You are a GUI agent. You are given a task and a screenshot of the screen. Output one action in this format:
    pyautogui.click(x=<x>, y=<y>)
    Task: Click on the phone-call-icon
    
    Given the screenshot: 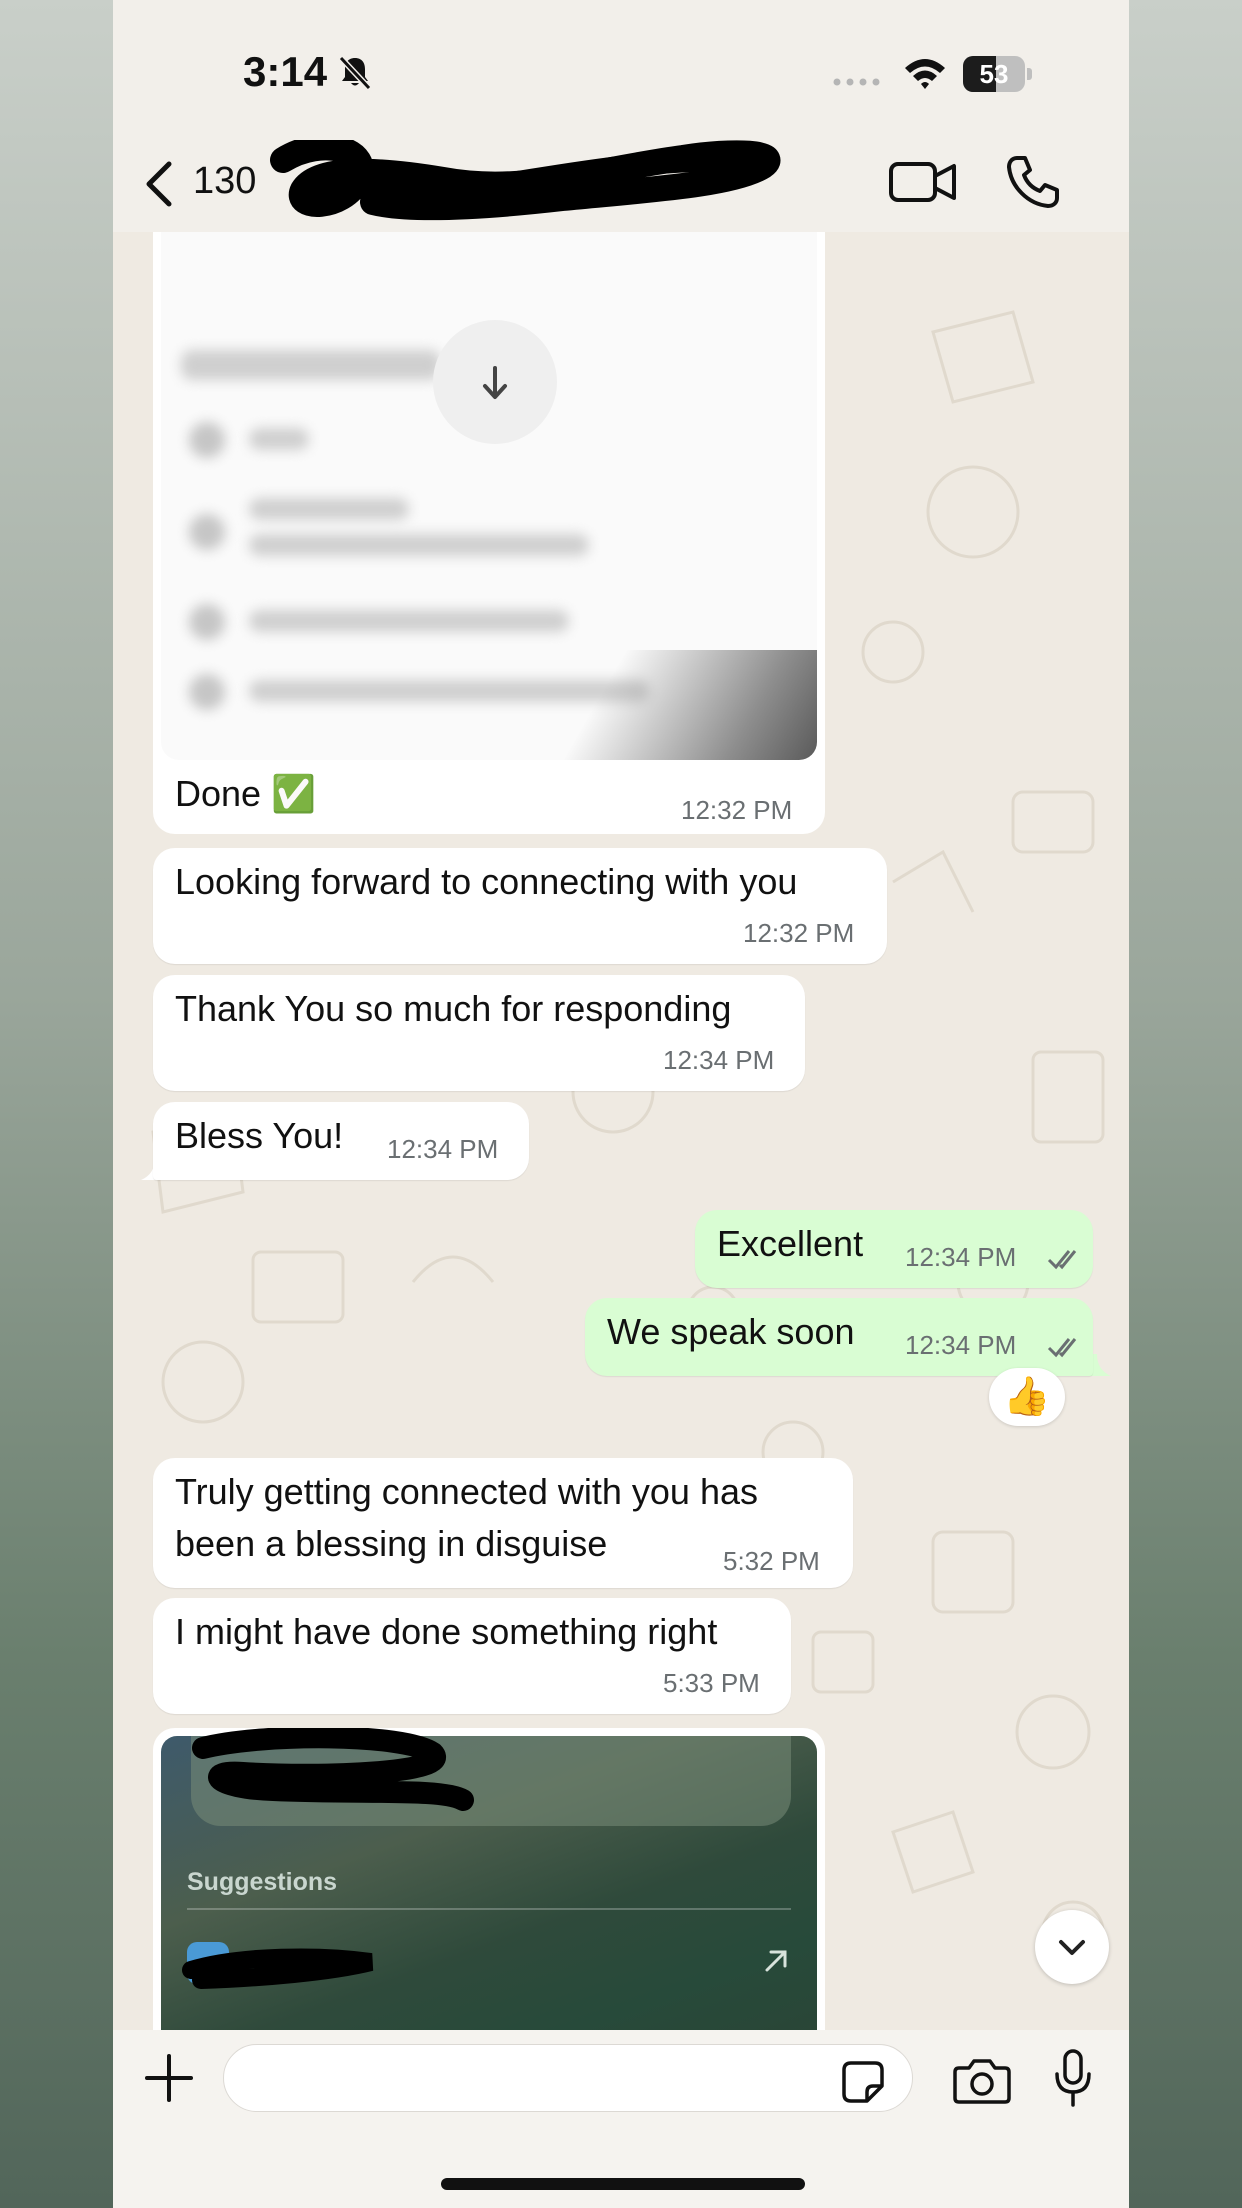 What is the action you would take?
    pyautogui.click(x=1033, y=182)
    